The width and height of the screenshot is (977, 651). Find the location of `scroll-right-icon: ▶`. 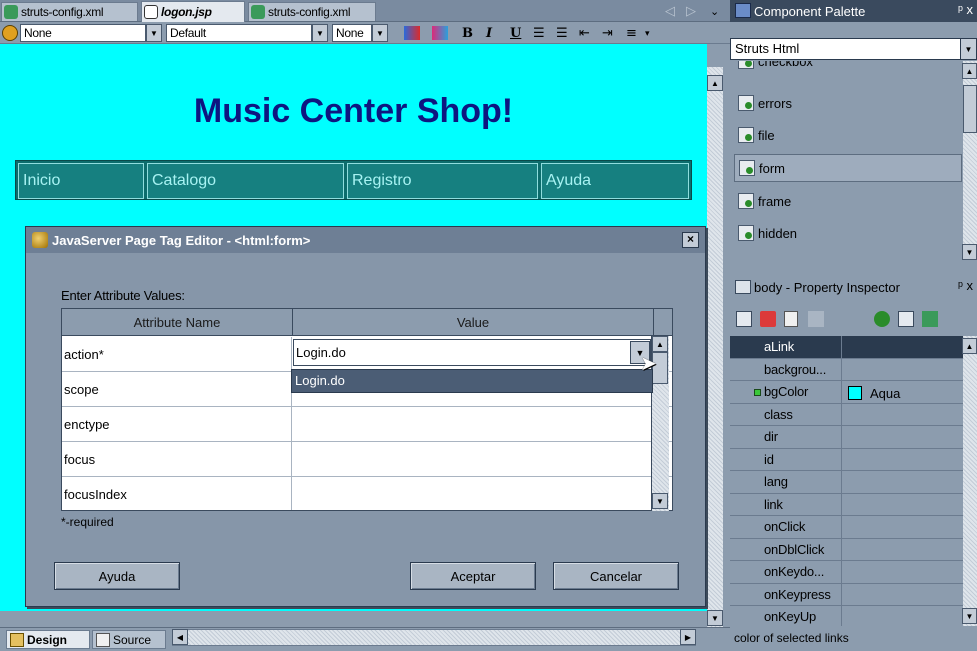

scroll-right-icon: ▶ is located at coordinates (688, 637).